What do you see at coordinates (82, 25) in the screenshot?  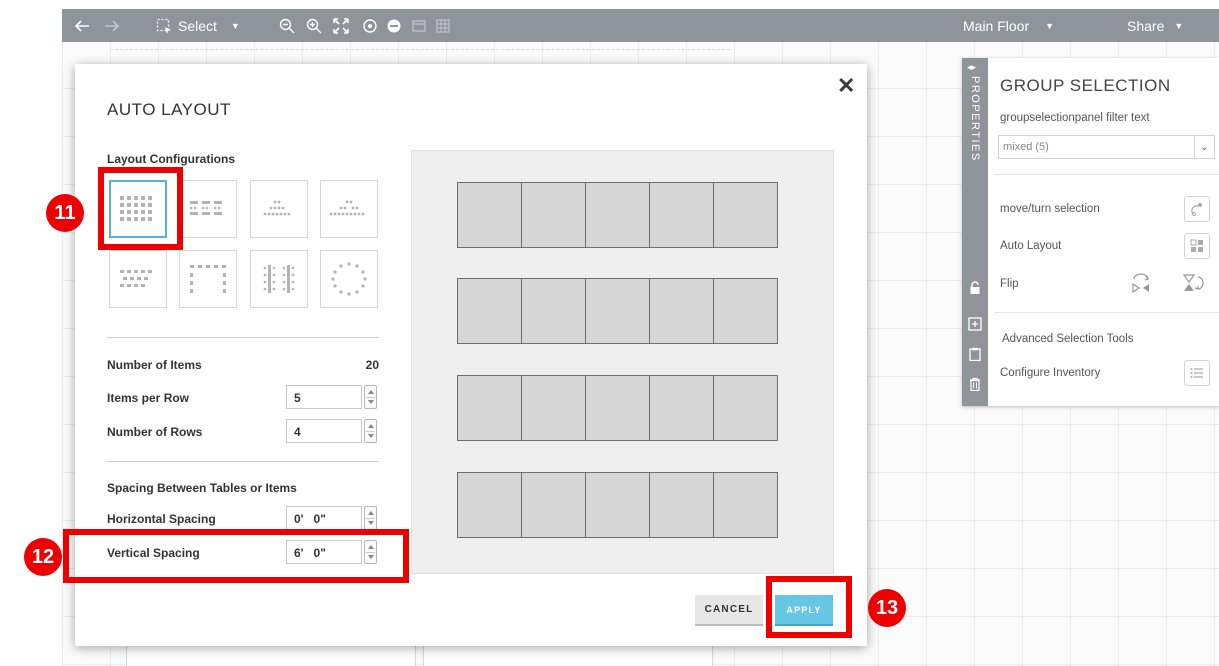 I see `back-arrow-icon` at bounding box center [82, 25].